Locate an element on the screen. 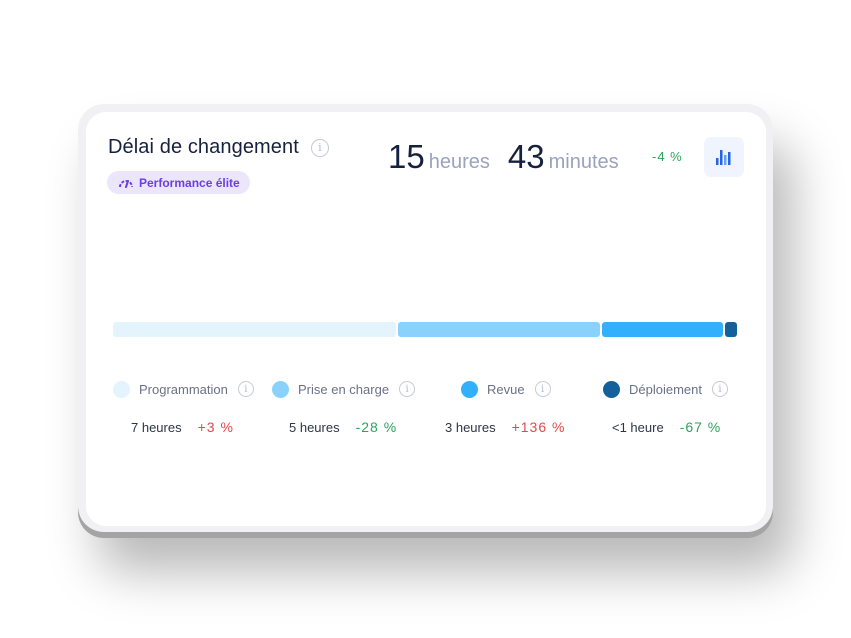 This screenshot has width=851, height=638. legend-item: Revue i is located at coordinates (506, 389).